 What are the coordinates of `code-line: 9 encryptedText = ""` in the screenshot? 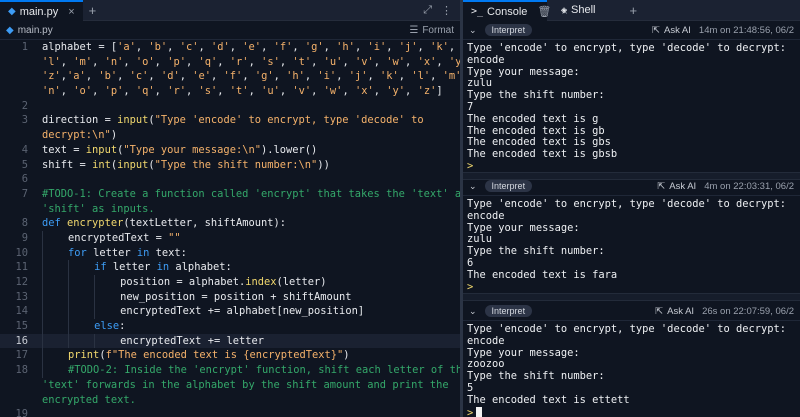 It's located at (230, 238).